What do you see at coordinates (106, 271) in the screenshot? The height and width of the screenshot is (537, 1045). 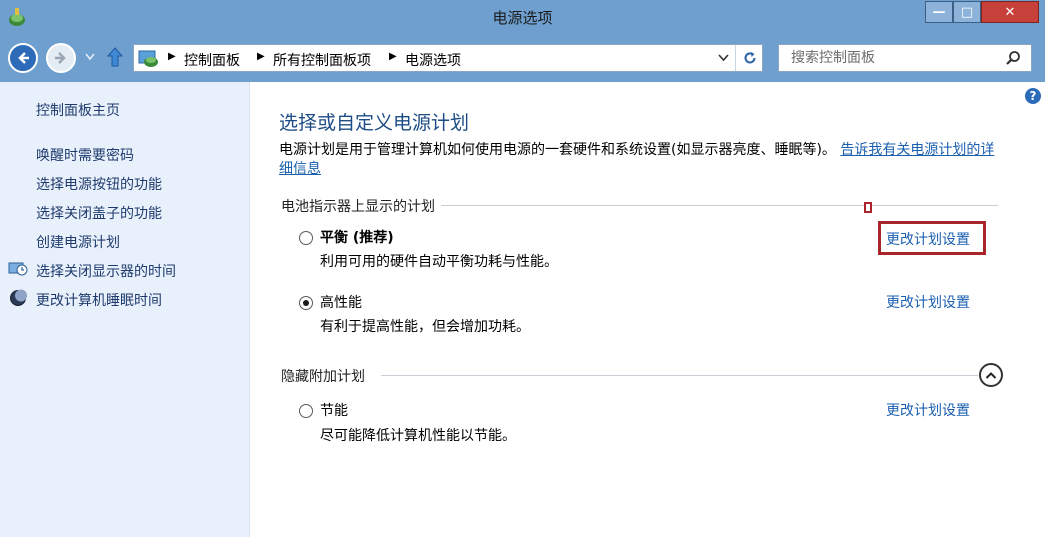 I see `sidebar-item-display-off-time: 选择关闭显示器的时间` at bounding box center [106, 271].